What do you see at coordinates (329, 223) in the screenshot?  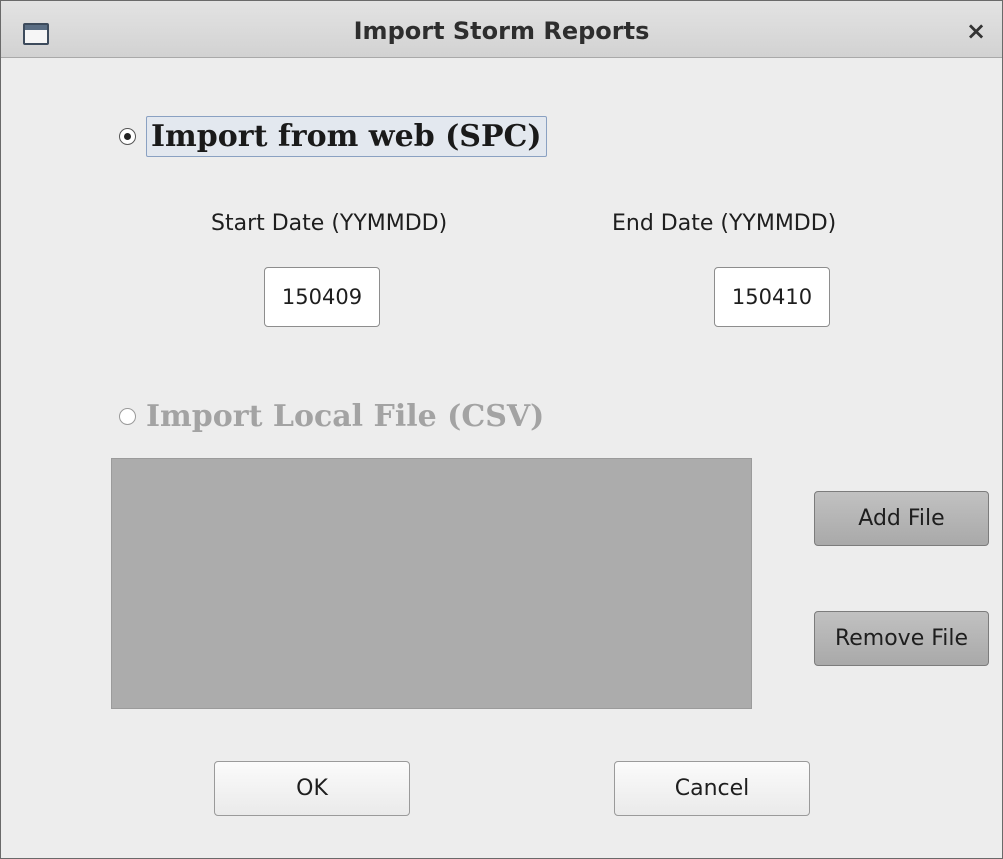 I see `start-date-label: Start Date (YYMMDD)` at bounding box center [329, 223].